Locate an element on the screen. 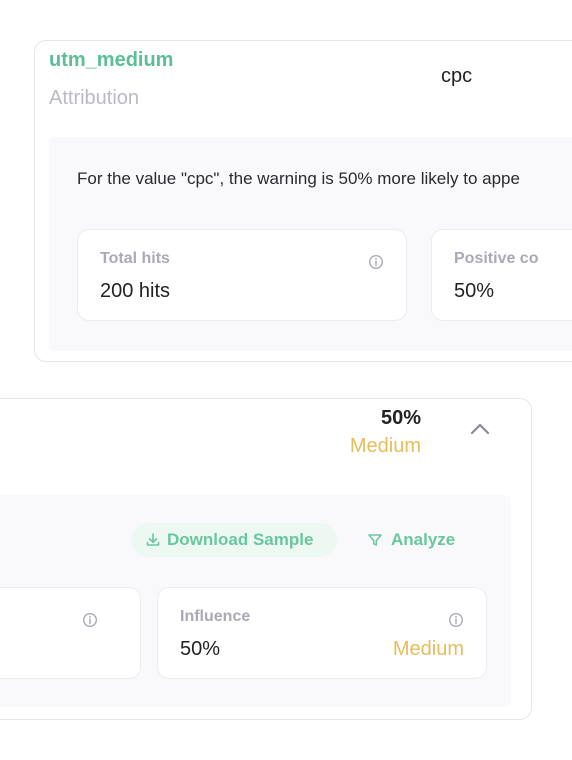 The image size is (572, 760). influence-level: Medium is located at coordinates (428, 649).